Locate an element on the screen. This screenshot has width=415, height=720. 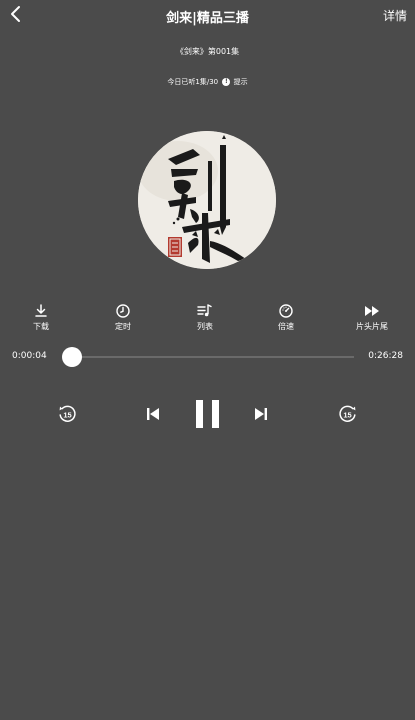
function-toolbar: 下载 定时 列表 倍速 片头片尾 is located at coordinates (207, 321).